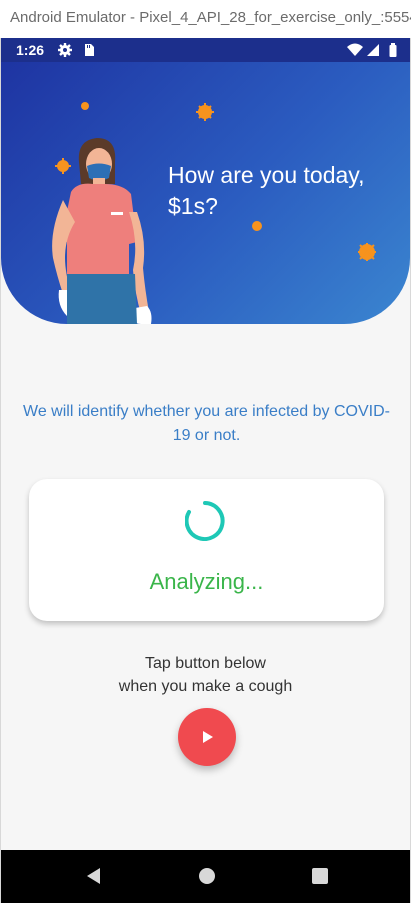  I want to click on settings-gear-icon, so click(65, 50).